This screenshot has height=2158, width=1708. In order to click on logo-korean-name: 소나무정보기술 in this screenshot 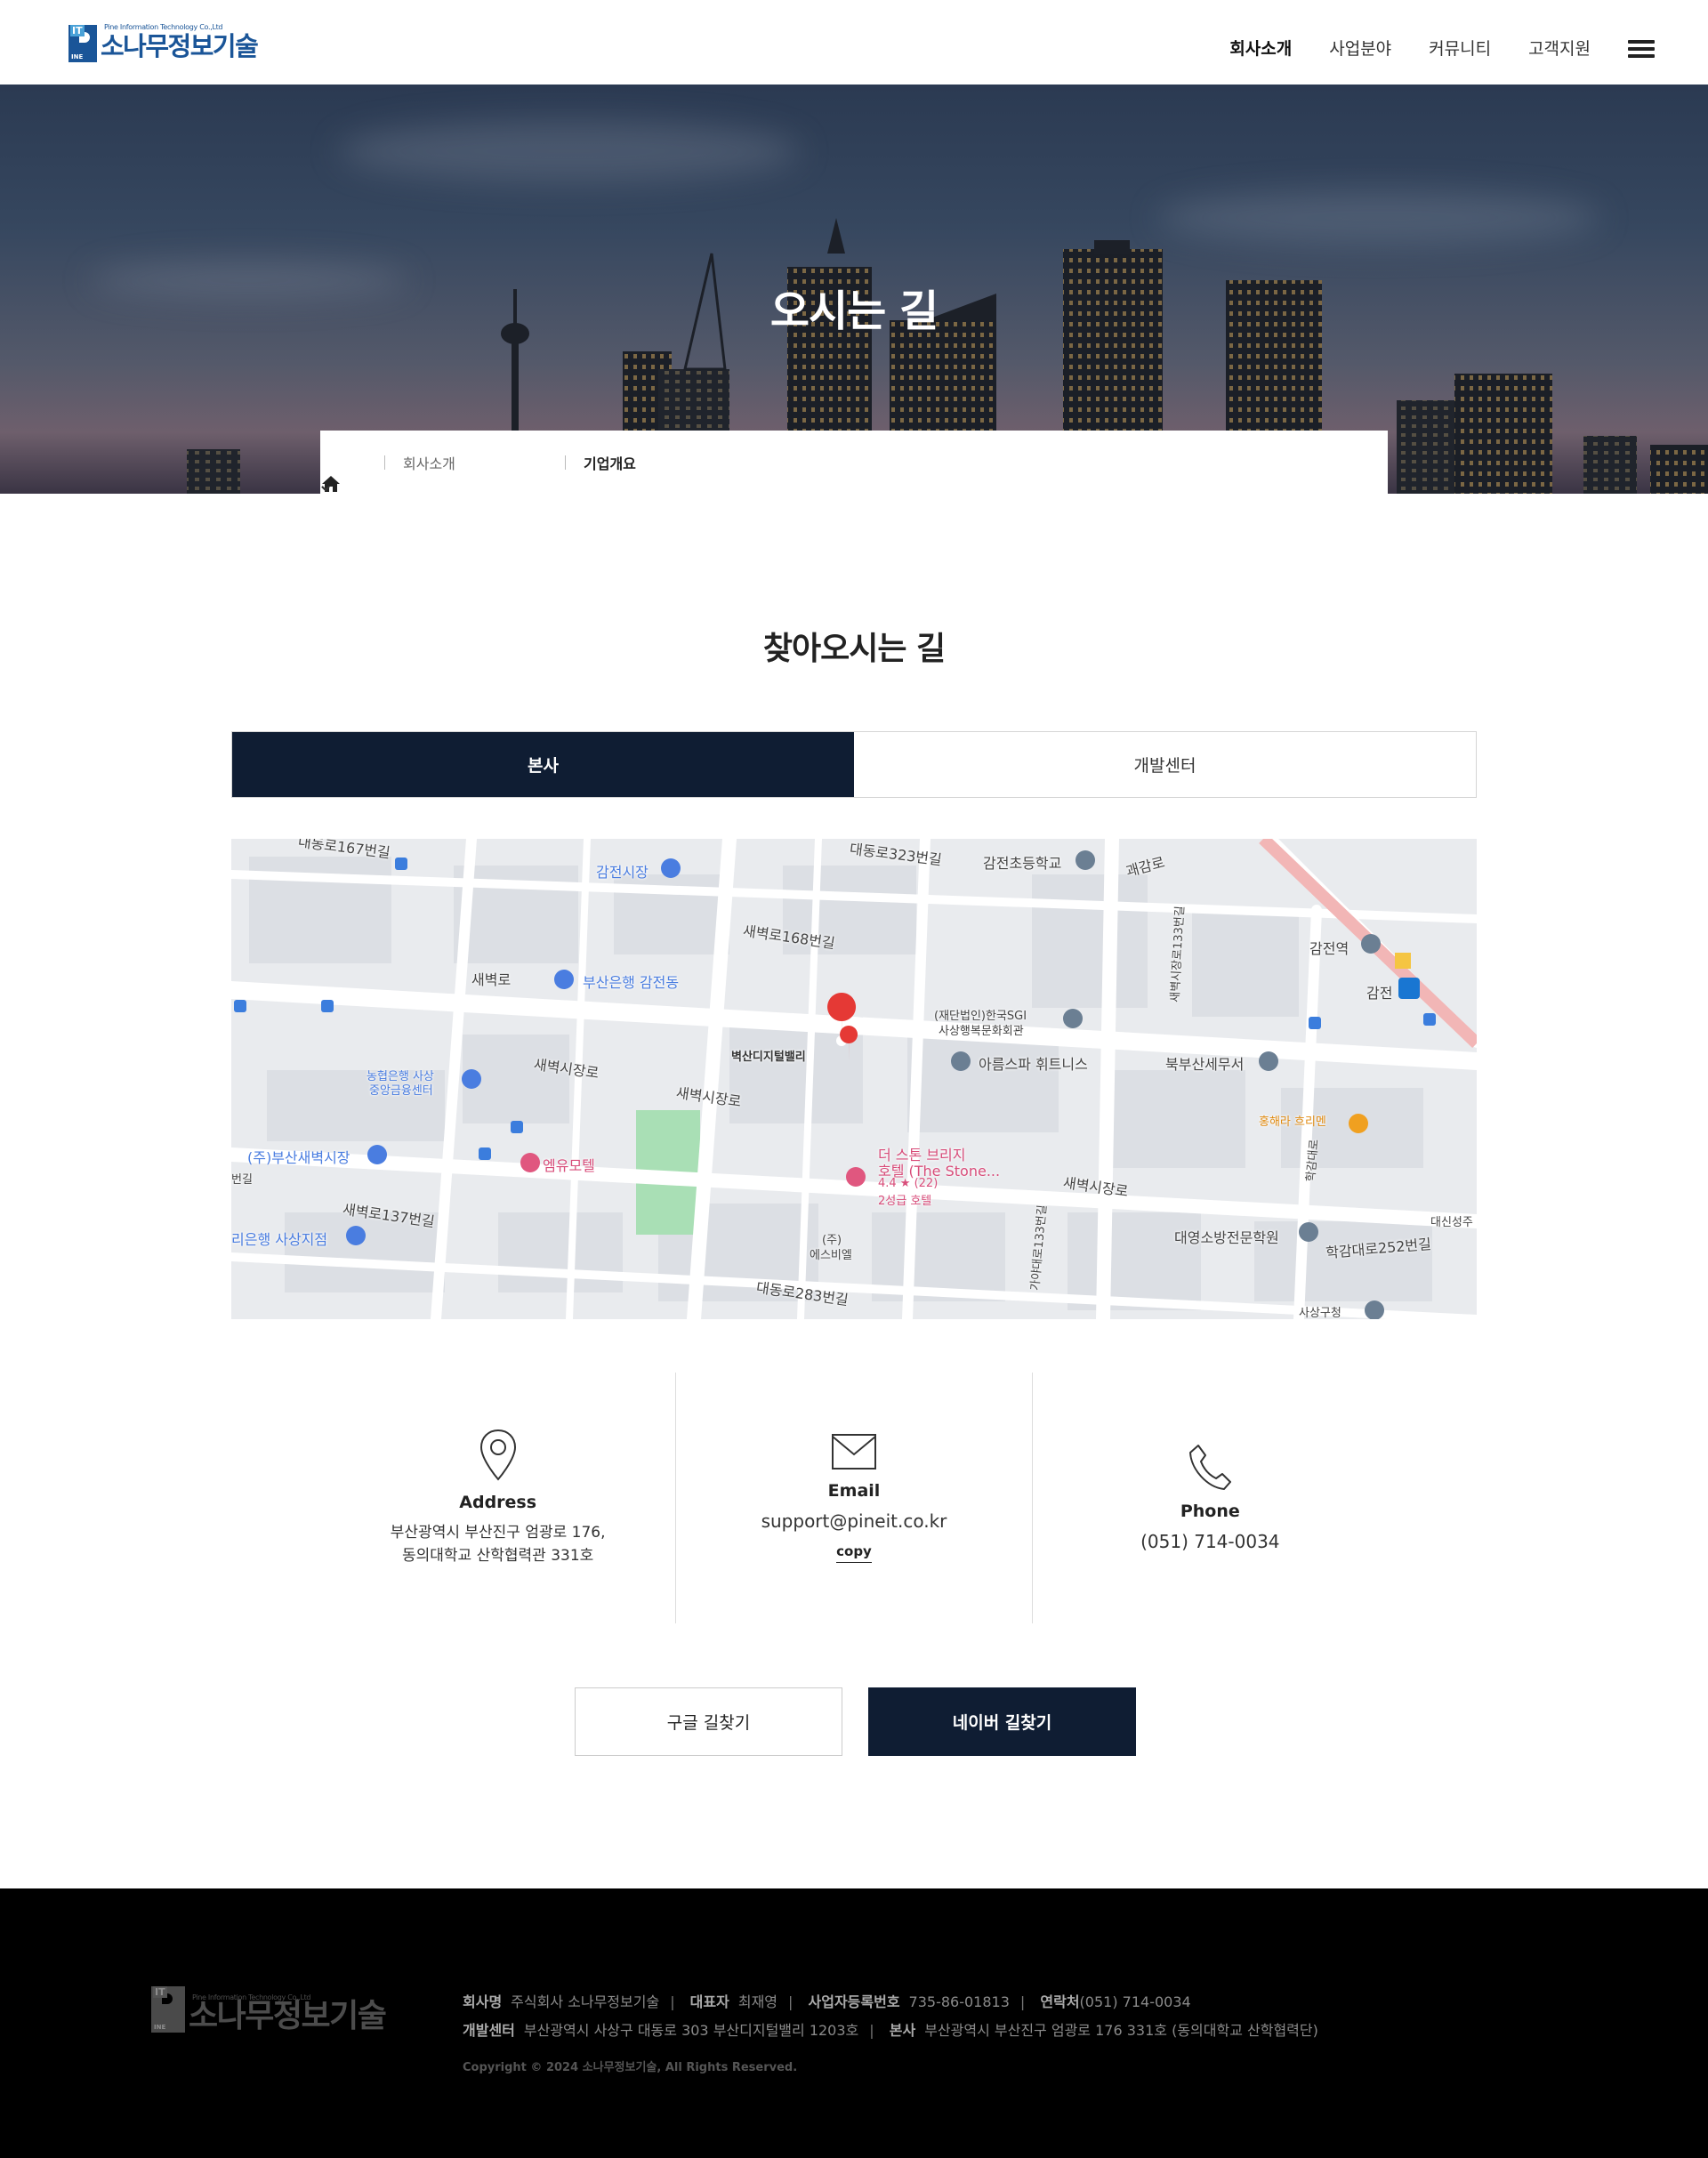, I will do `click(180, 46)`.